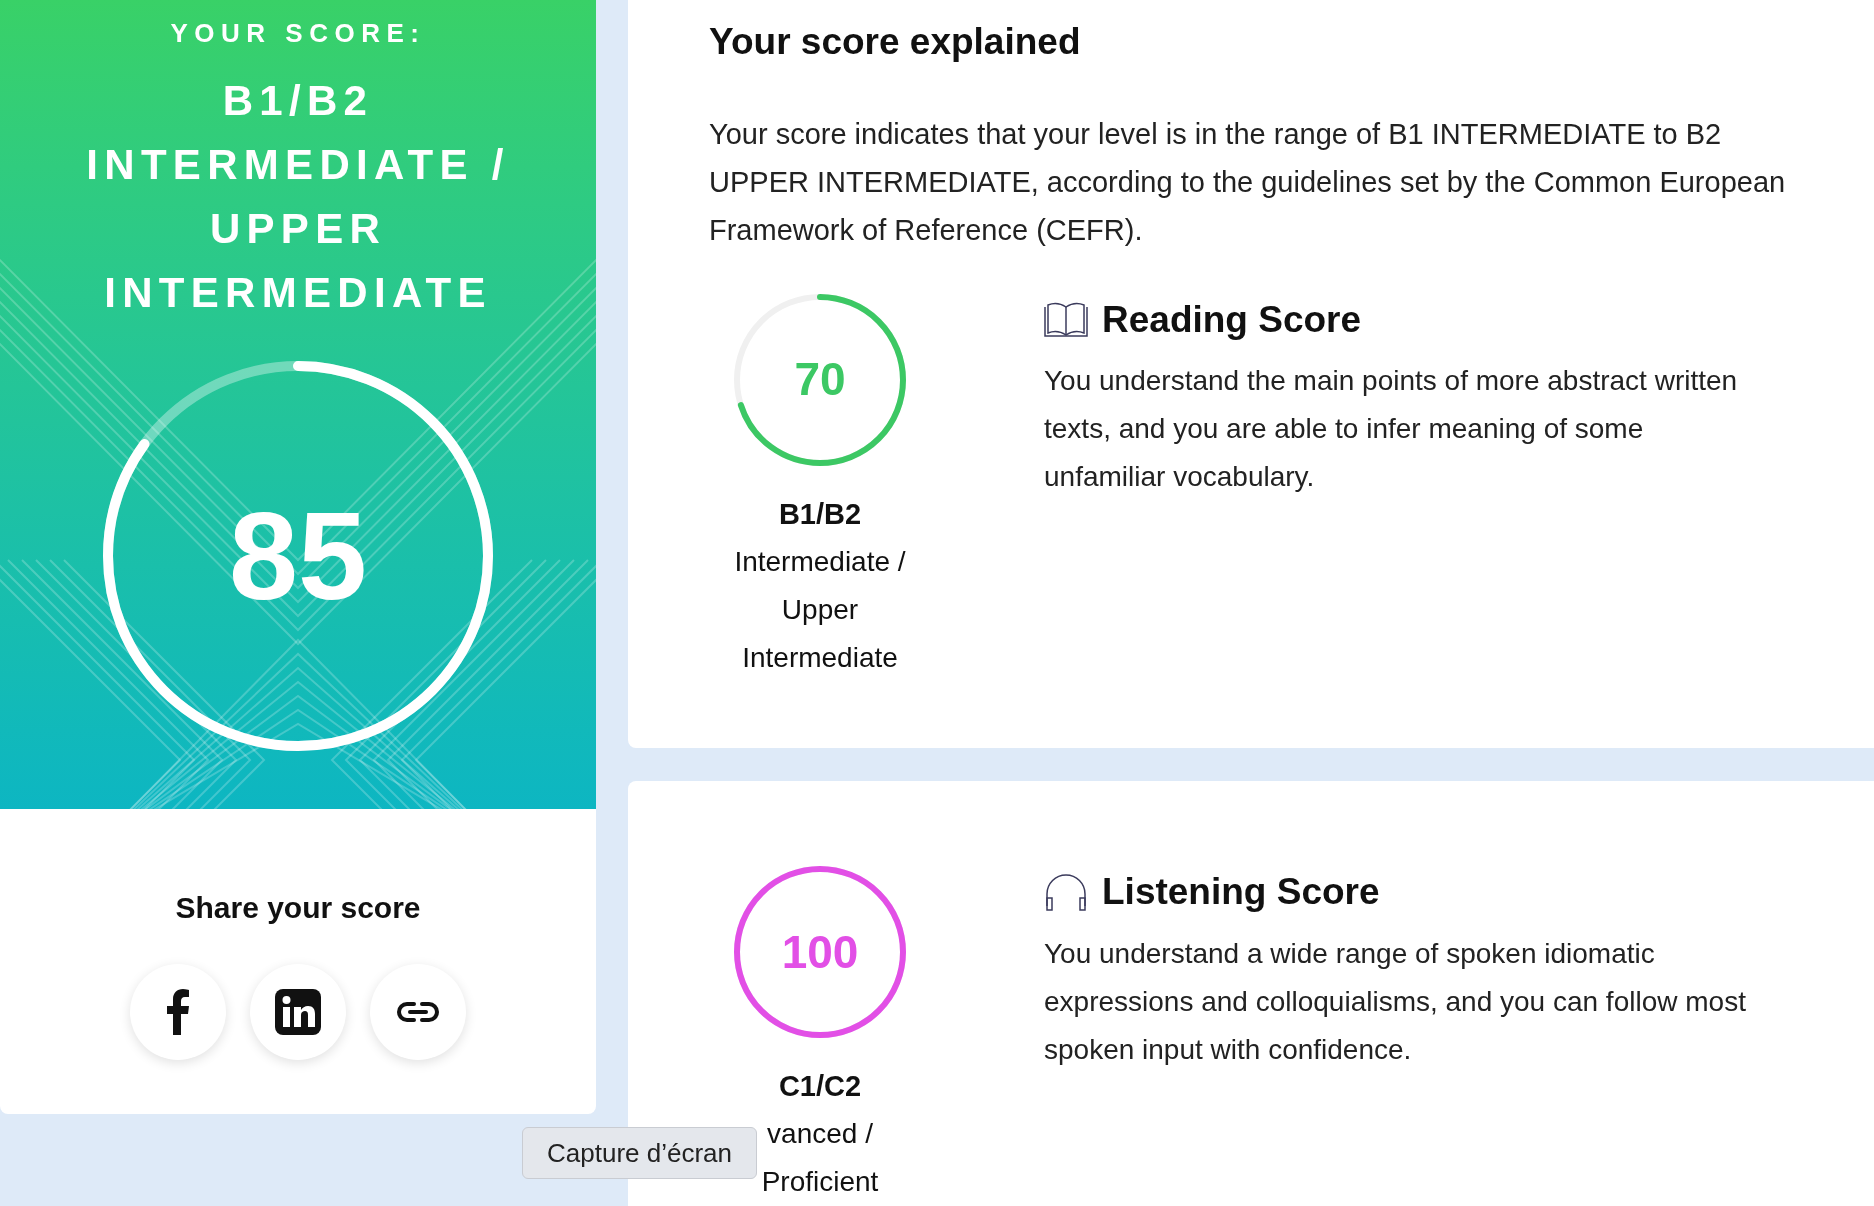  What do you see at coordinates (820, 657) in the screenshot?
I see `grade-name: Intermediate` at bounding box center [820, 657].